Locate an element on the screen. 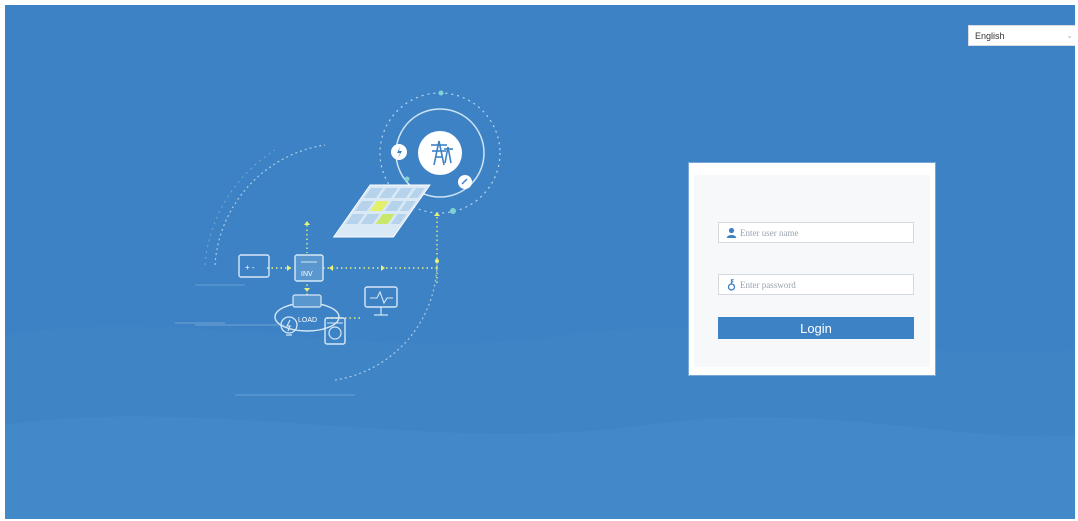 This screenshot has width=1078, height=521. solar-panel-icon is located at coordinates (381, 211).